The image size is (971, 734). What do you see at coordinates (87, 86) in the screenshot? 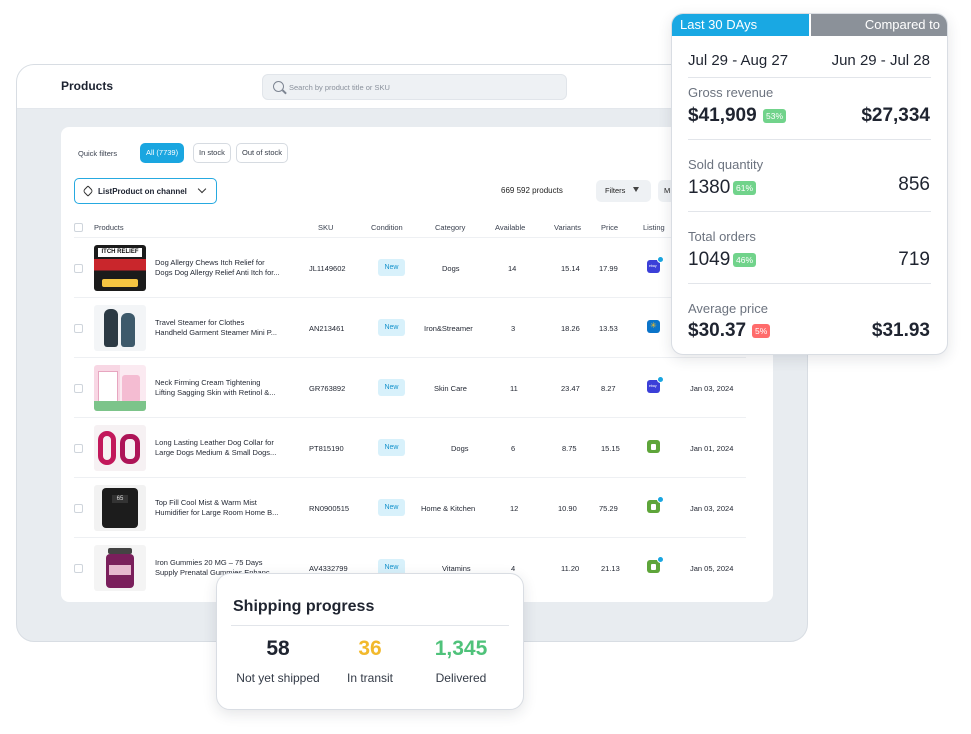
I see `page-title: Products` at bounding box center [87, 86].